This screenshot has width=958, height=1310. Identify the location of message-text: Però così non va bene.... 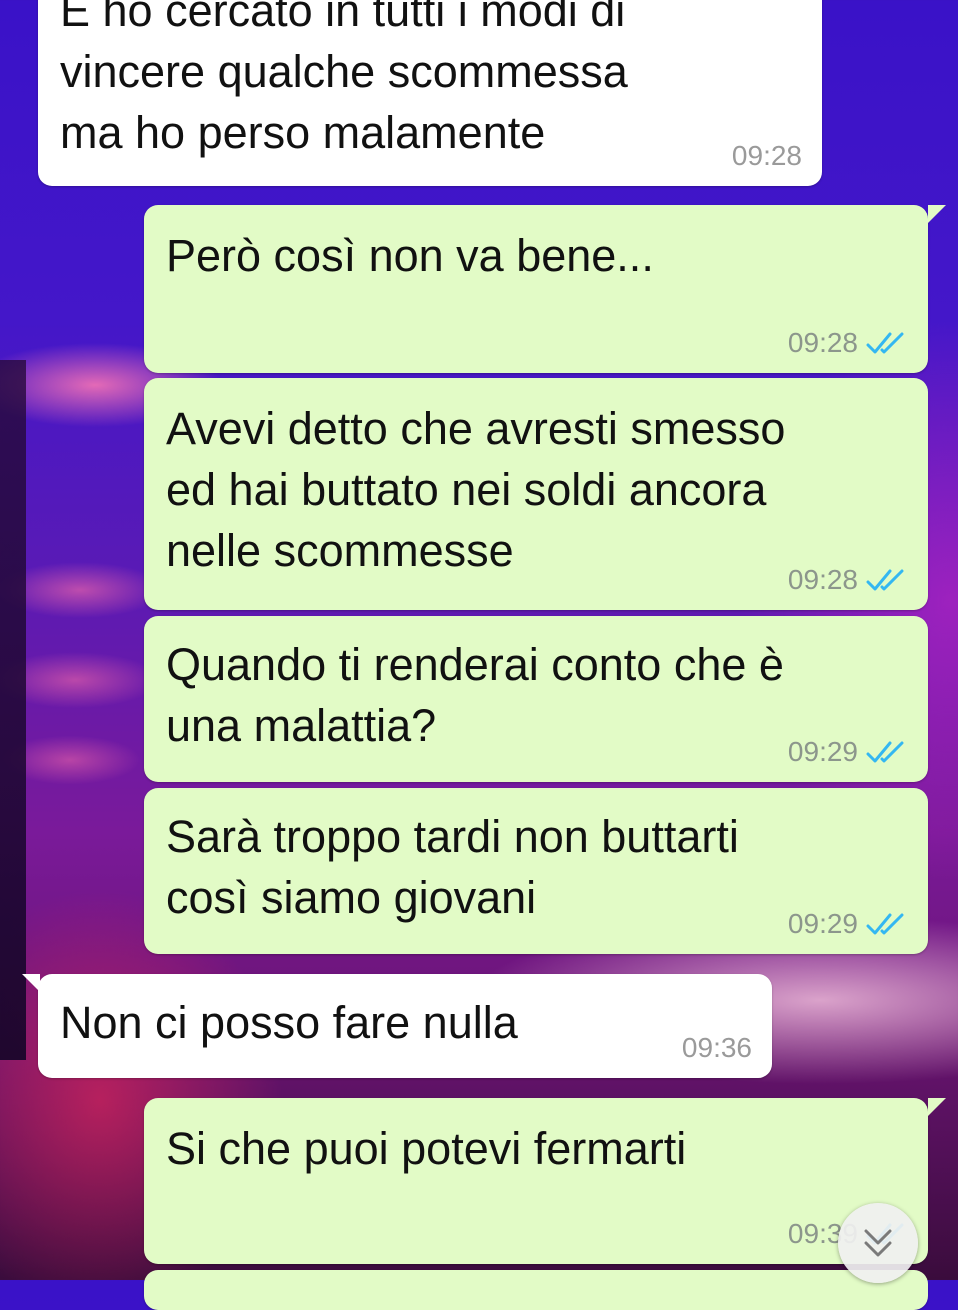
(410, 255).